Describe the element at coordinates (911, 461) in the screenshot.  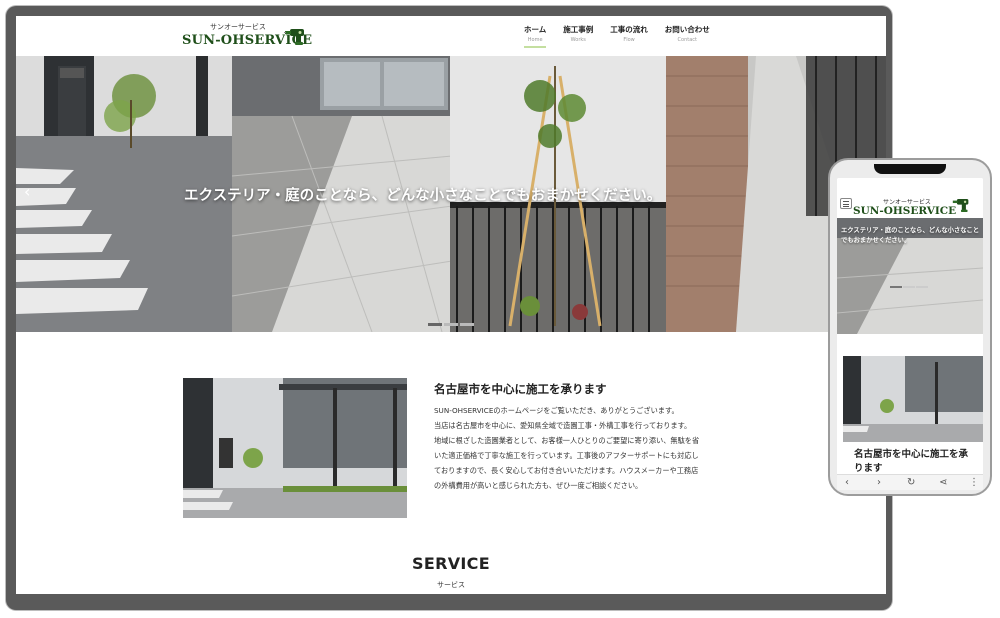
I see `phone-about-title: 名古屋市を中心に施工を承ります` at that location.